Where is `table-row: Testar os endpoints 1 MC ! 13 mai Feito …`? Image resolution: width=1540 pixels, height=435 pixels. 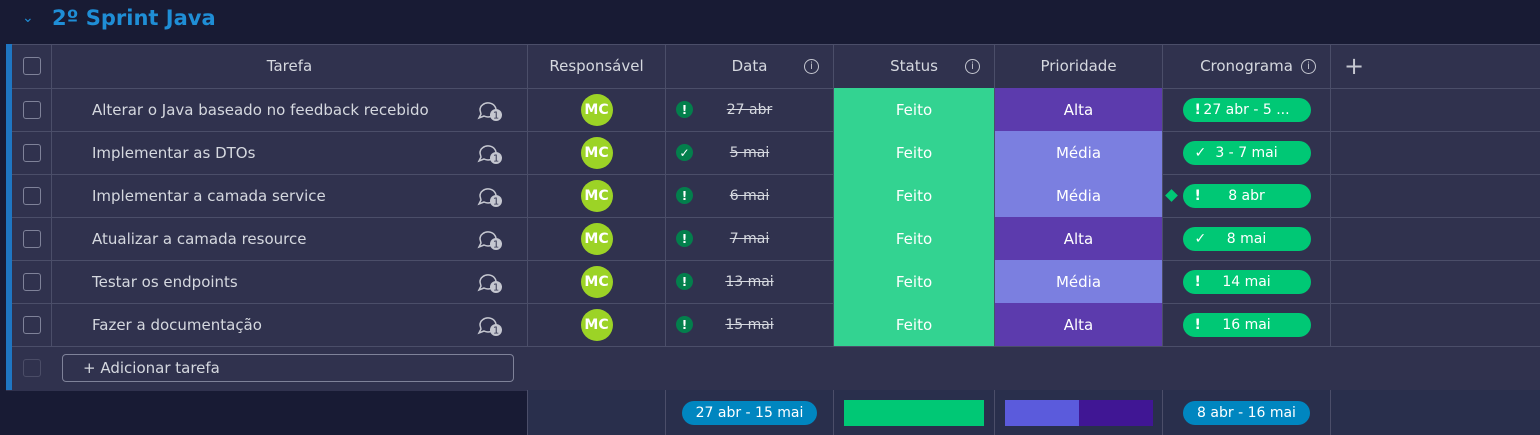
table-row: Testar os endpoints 1 MC ! 13 mai Feito … is located at coordinates (776, 282).